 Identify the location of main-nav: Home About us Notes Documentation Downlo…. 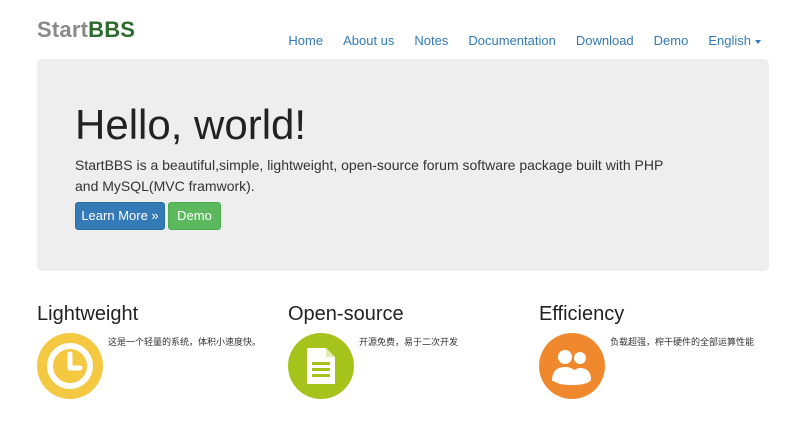
(519, 41).